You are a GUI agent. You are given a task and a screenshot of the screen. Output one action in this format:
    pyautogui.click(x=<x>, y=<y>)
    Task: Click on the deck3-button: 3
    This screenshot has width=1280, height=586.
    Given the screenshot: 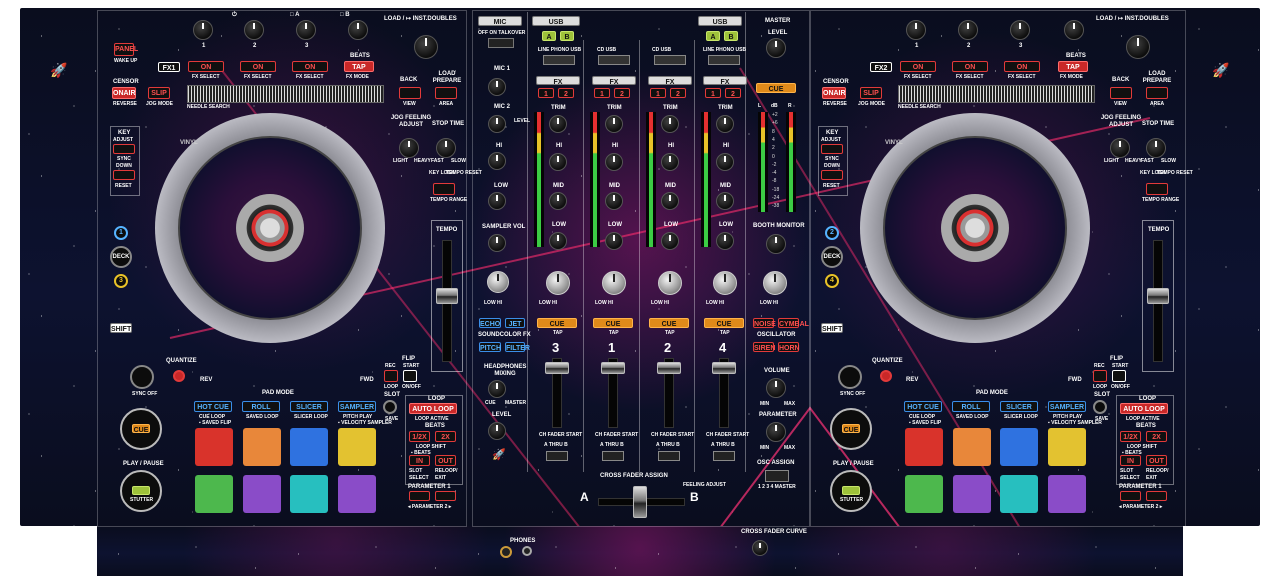 What is the action you would take?
    pyautogui.click(x=121, y=281)
    